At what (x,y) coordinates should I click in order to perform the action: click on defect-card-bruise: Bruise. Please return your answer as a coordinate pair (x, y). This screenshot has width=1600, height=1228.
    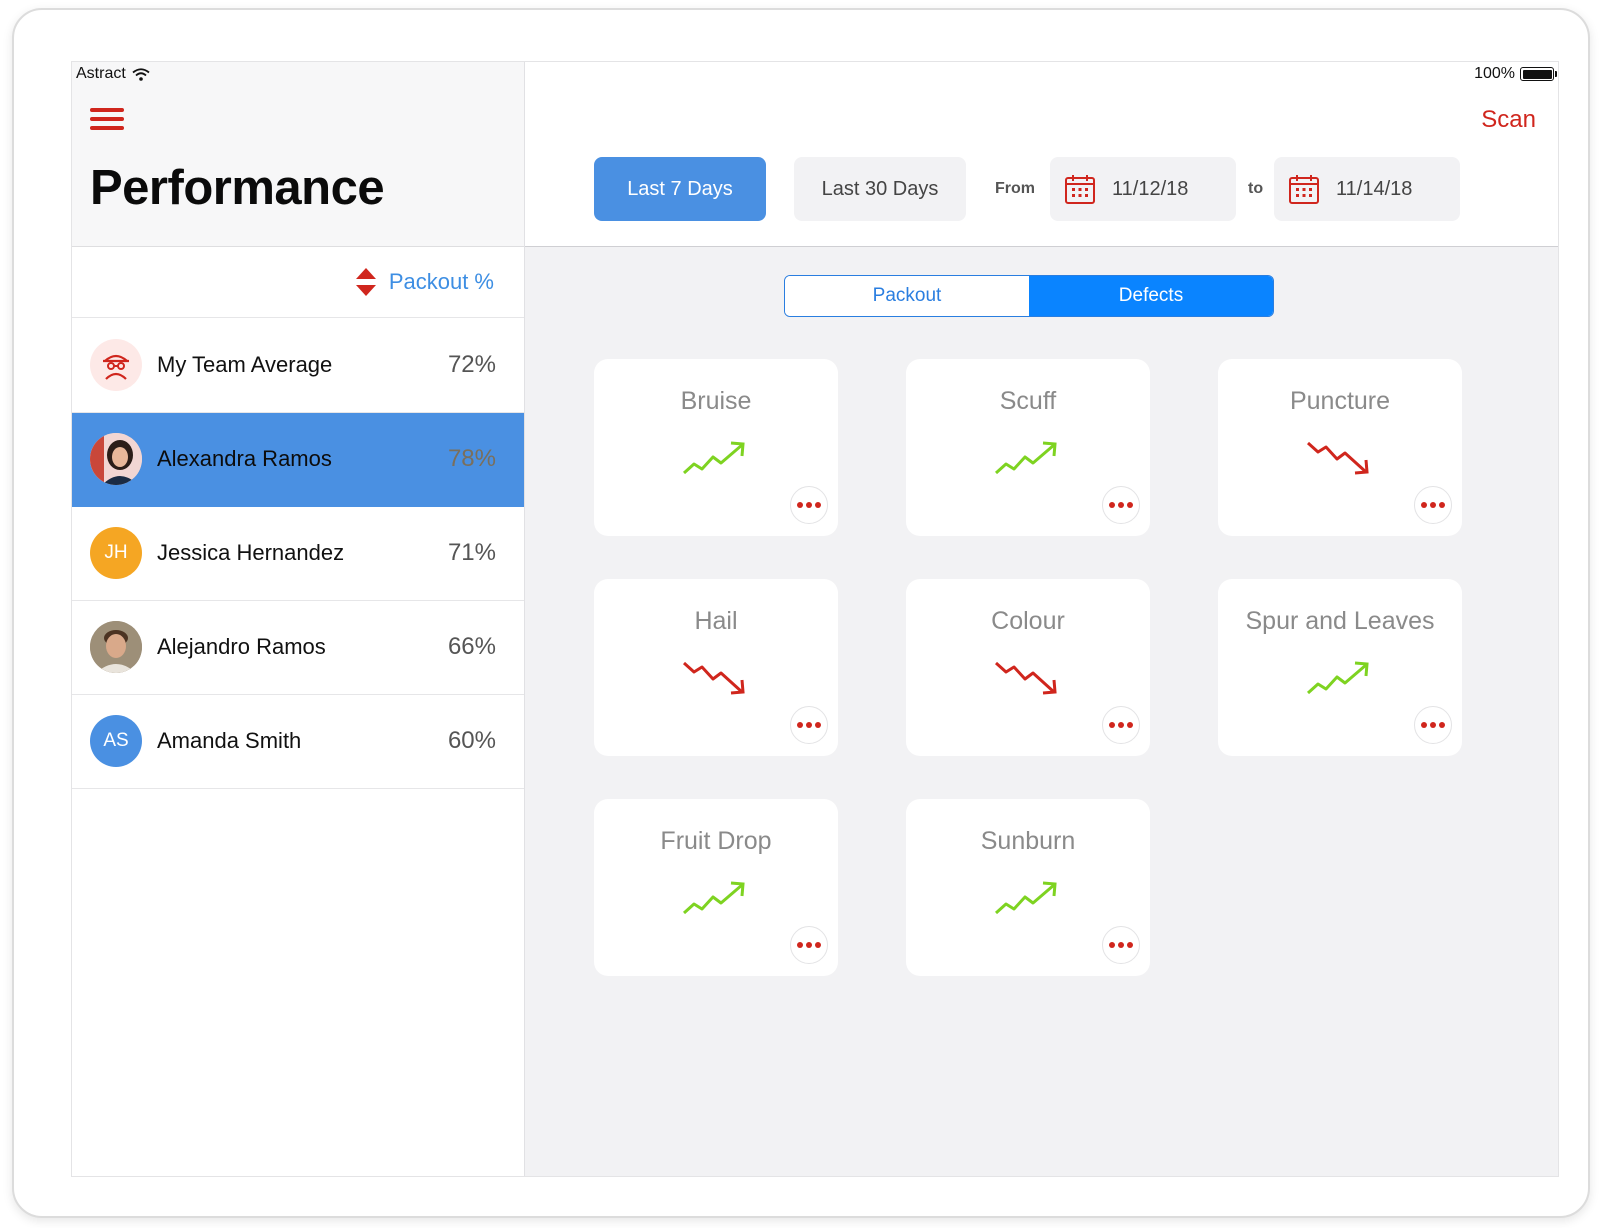
    Looking at the image, I should click on (716, 447).